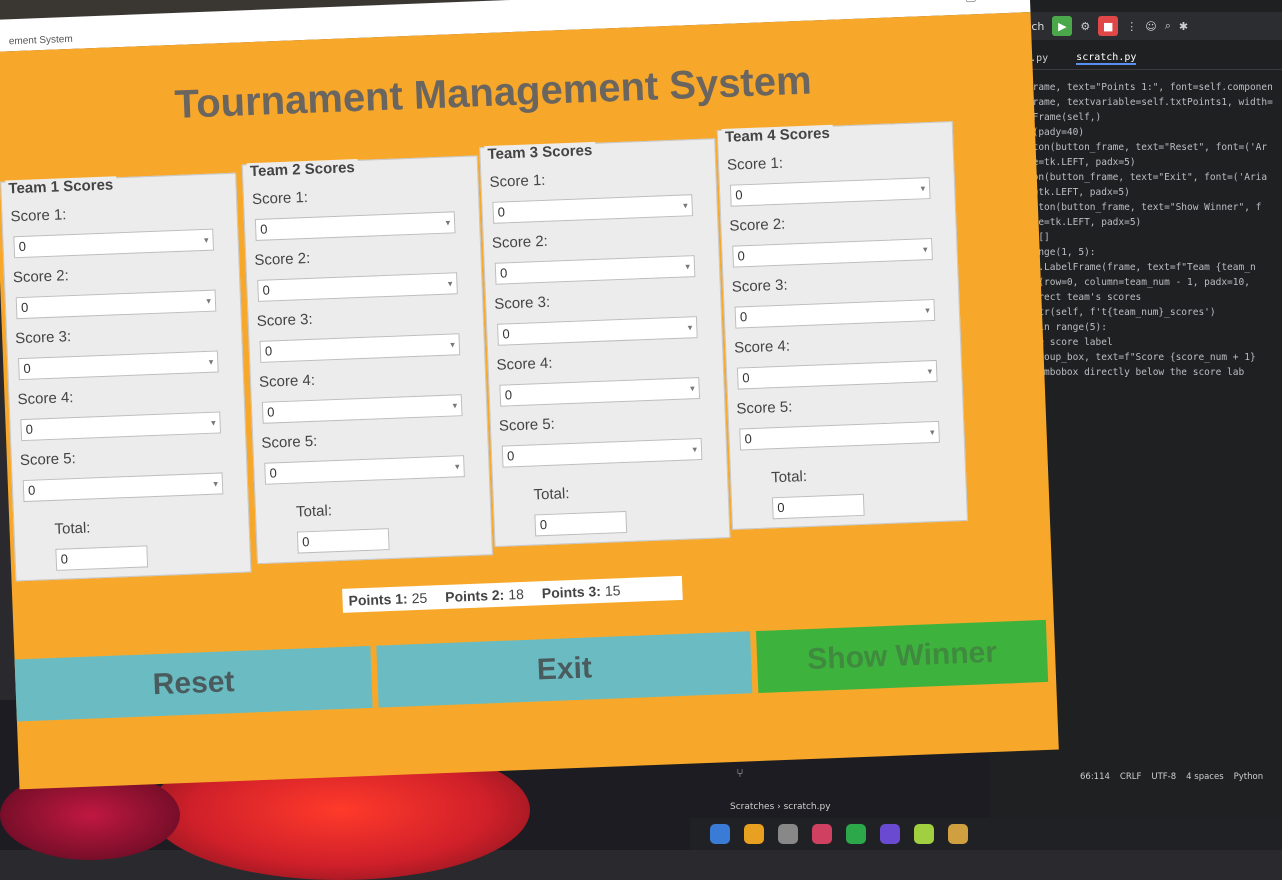 This screenshot has width=1282, height=880. Describe the element at coordinates (1085, 26) in the screenshot. I see `debug-icon: ⚙` at that location.